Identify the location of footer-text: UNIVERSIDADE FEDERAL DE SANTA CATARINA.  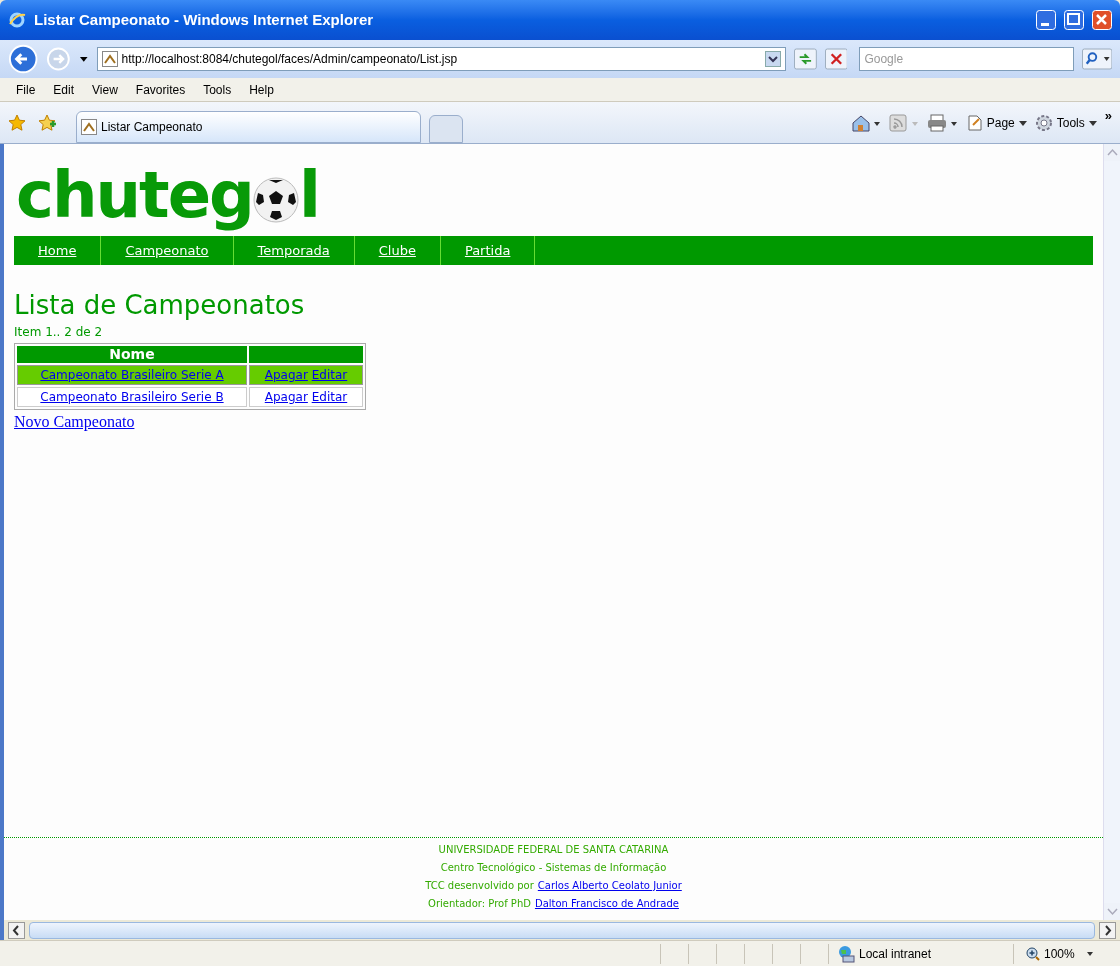
(553, 850).